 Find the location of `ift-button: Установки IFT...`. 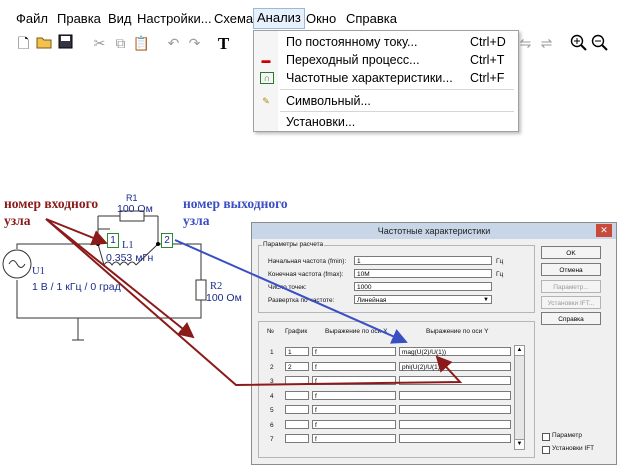

ift-button: Установки IFT... is located at coordinates (571, 302).